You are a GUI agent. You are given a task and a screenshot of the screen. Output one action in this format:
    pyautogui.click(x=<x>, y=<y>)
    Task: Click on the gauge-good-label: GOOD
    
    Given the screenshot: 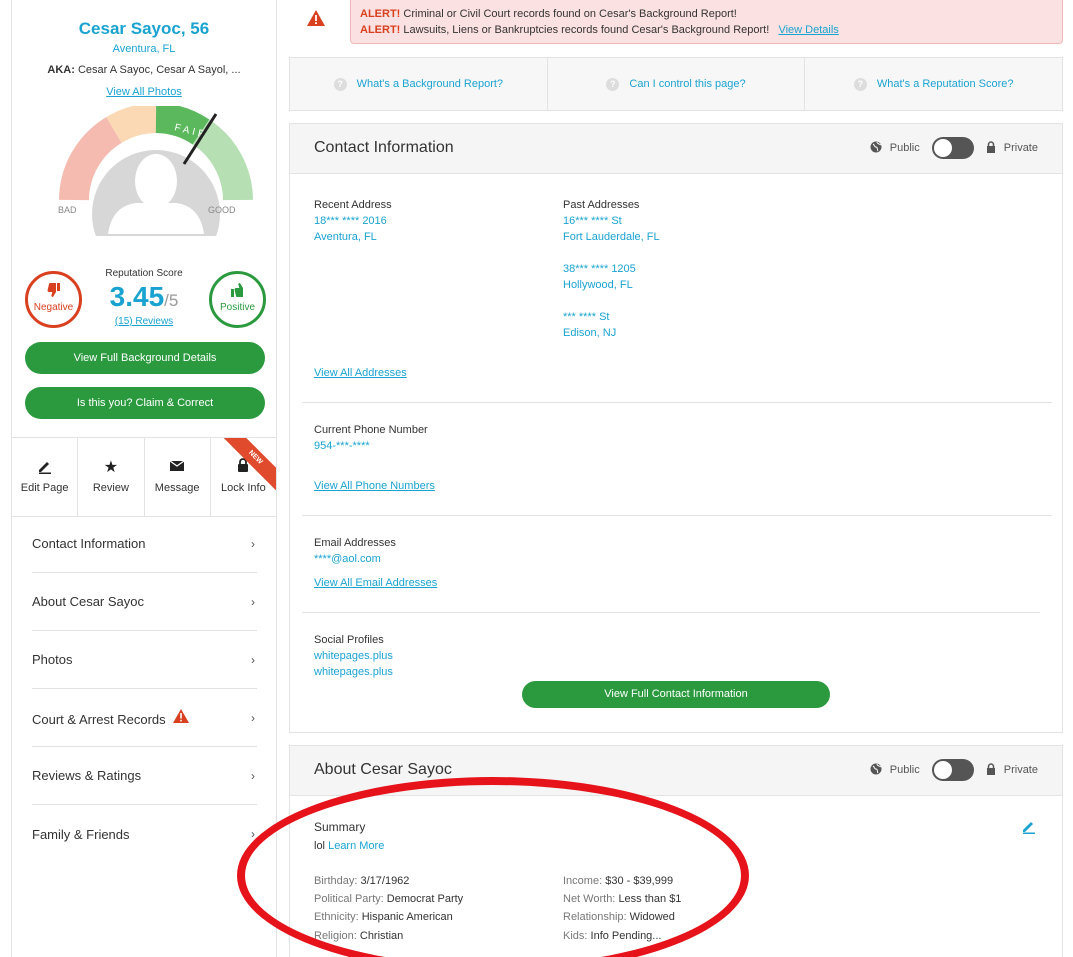 What is the action you would take?
    pyautogui.click(x=222, y=210)
    